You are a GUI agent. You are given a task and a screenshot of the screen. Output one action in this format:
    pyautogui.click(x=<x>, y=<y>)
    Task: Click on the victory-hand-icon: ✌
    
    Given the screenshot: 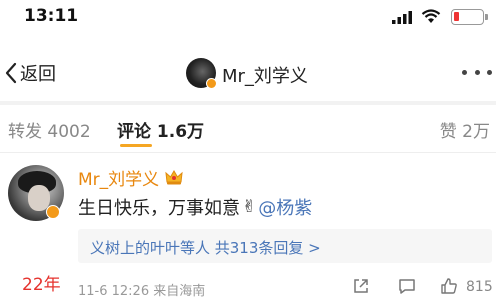 What is the action you would take?
    pyautogui.click(x=249, y=207)
    